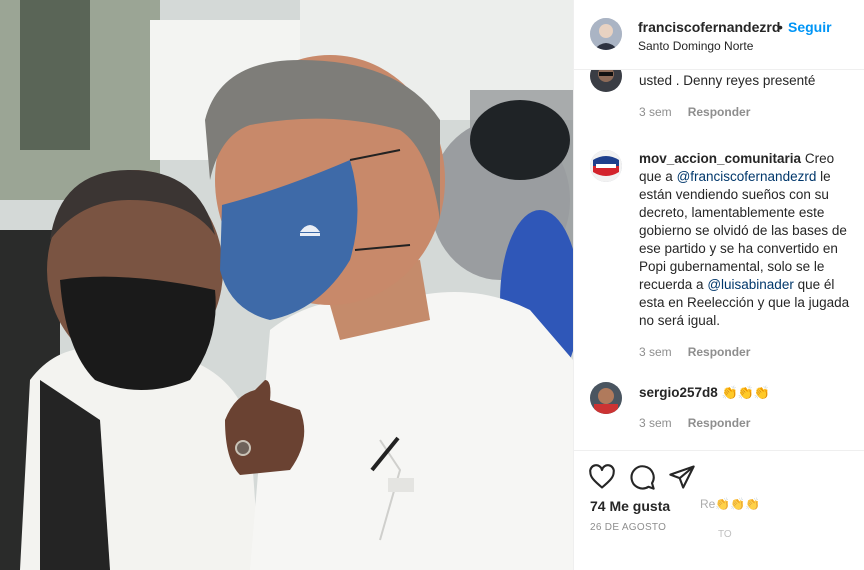 This screenshot has width=864, height=570. Describe the element at coordinates (810, 27) in the screenshot. I see `follow-button: Seguir` at that location.